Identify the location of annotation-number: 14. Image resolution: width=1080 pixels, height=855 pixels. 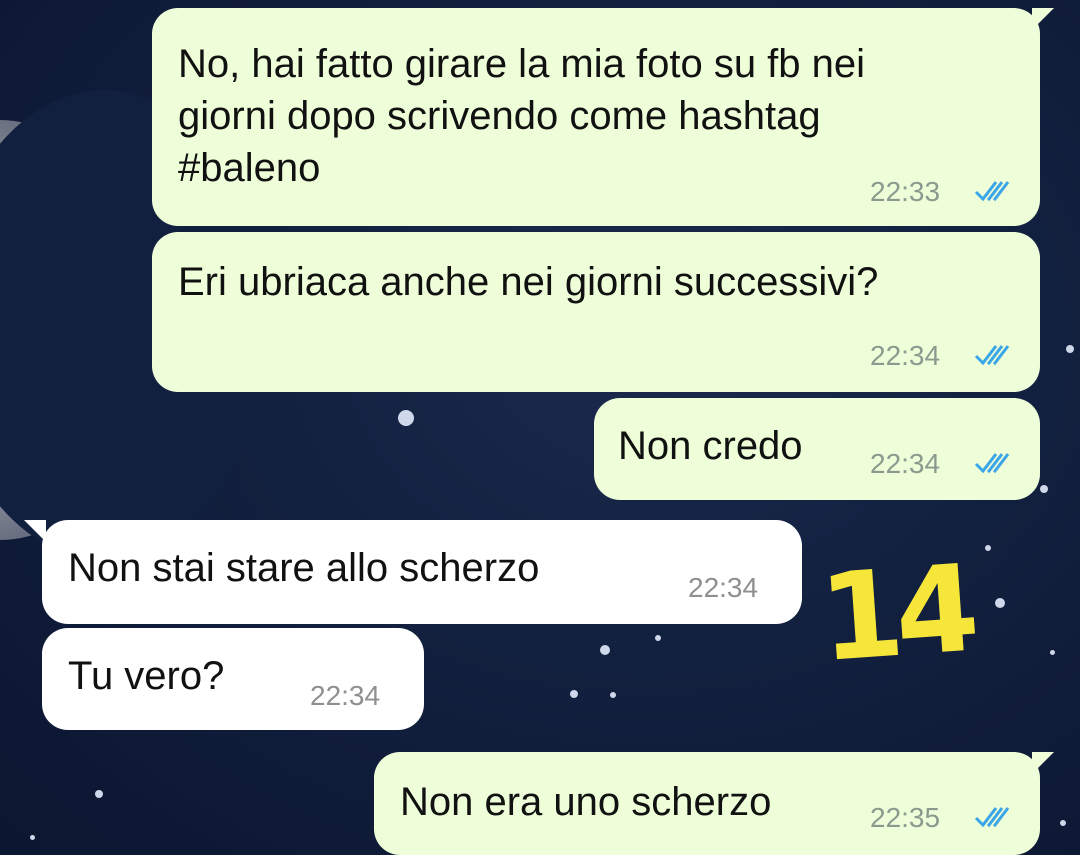
(895, 614).